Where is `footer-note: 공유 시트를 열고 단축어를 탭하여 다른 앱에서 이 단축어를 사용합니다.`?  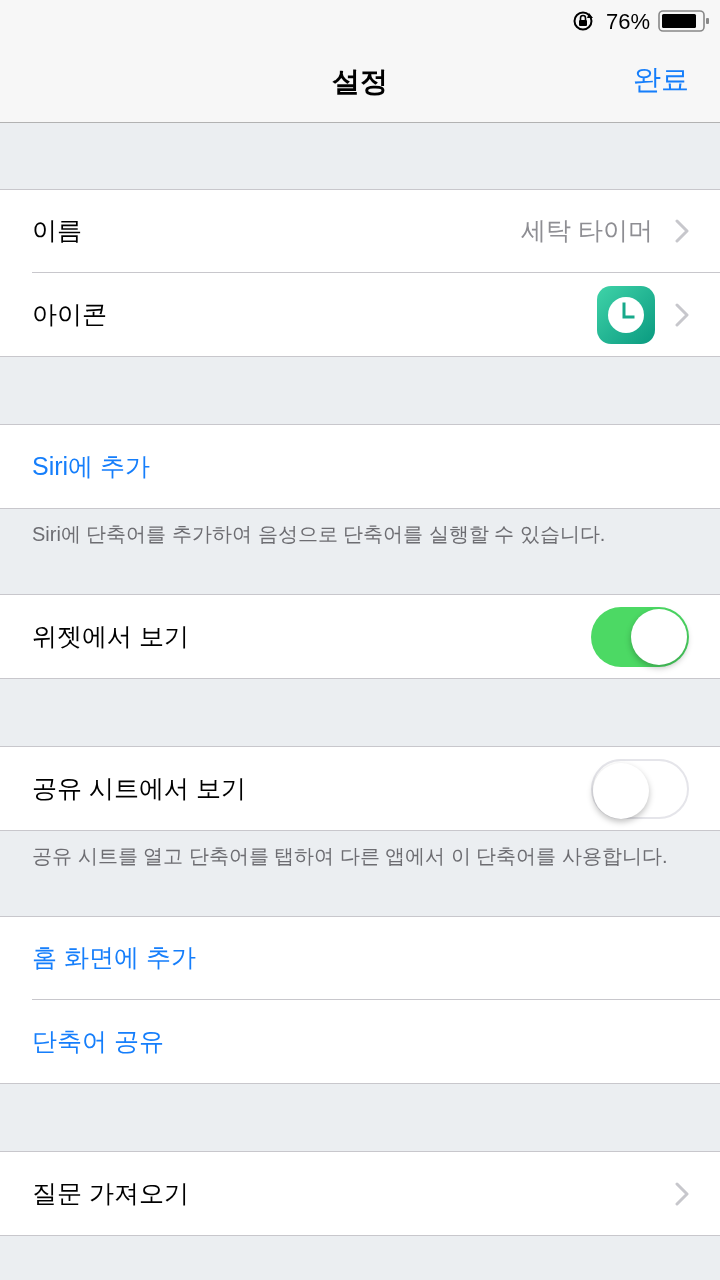 footer-note: 공유 시트를 열고 단축어를 탭하여 다른 앱에서 이 단축어를 사용합니다. is located at coordinates (350, 856).